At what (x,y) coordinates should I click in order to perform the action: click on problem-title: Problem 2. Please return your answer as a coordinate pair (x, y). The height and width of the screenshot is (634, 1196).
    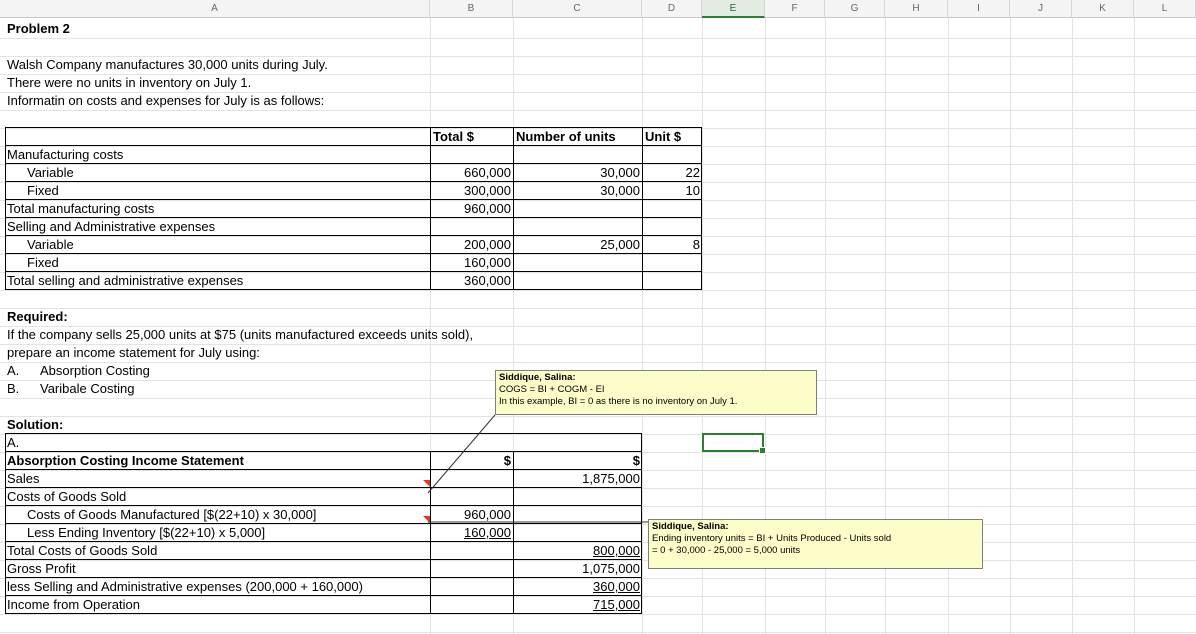
    Looking at the image, I should click on (38, 28).